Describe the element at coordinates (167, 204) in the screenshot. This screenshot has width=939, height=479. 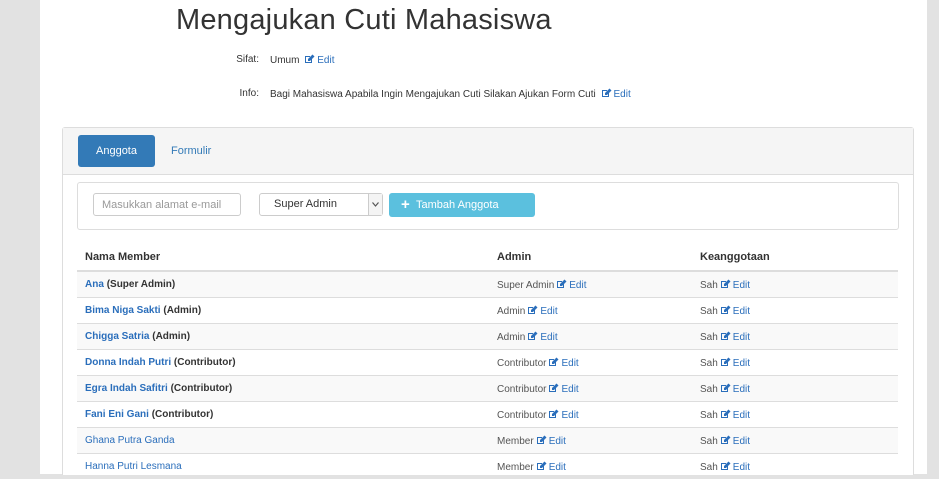
I see `email-input` at that location.